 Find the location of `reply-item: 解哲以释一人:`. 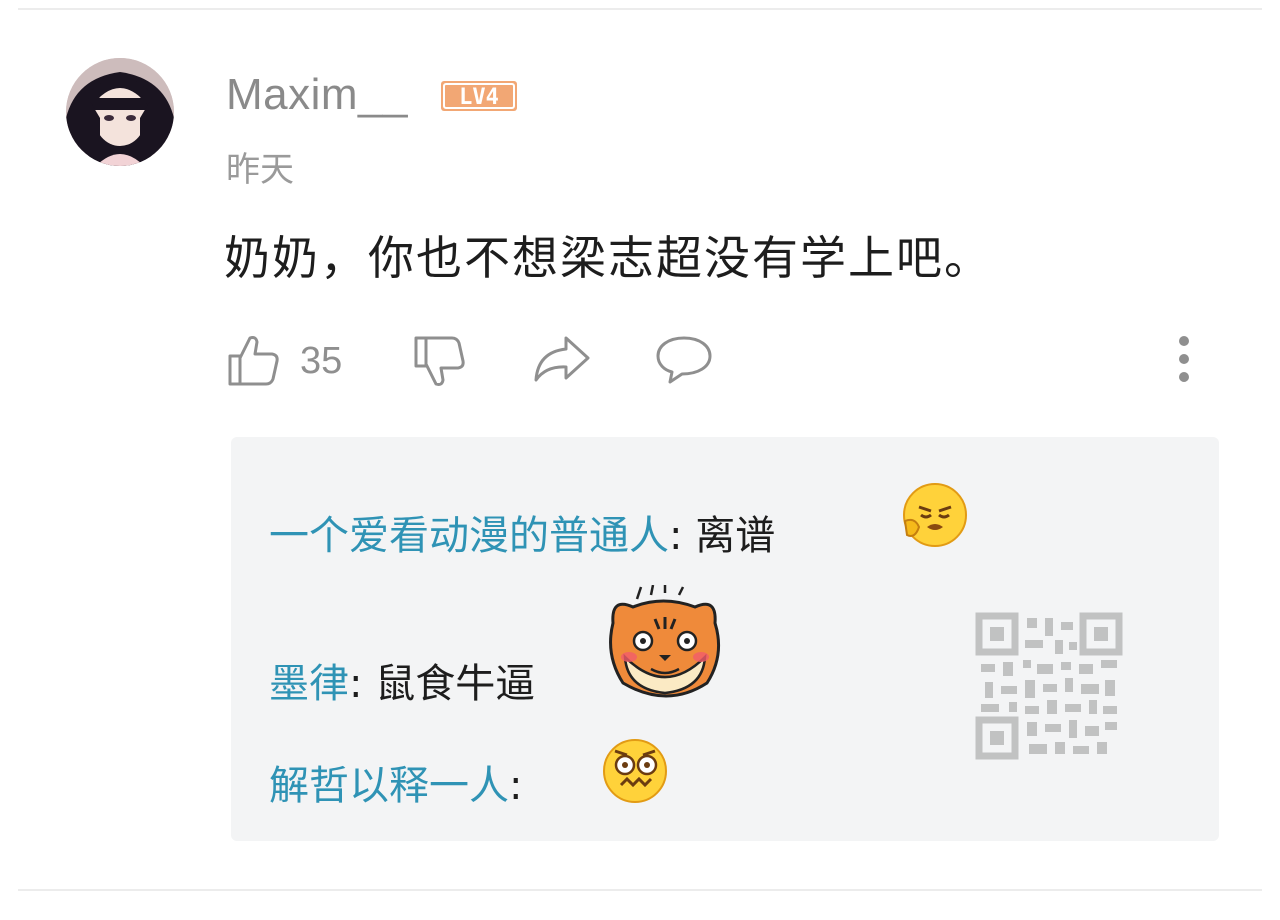

reply-item: 解哲以释一人: is located at coordinates (395, 782).